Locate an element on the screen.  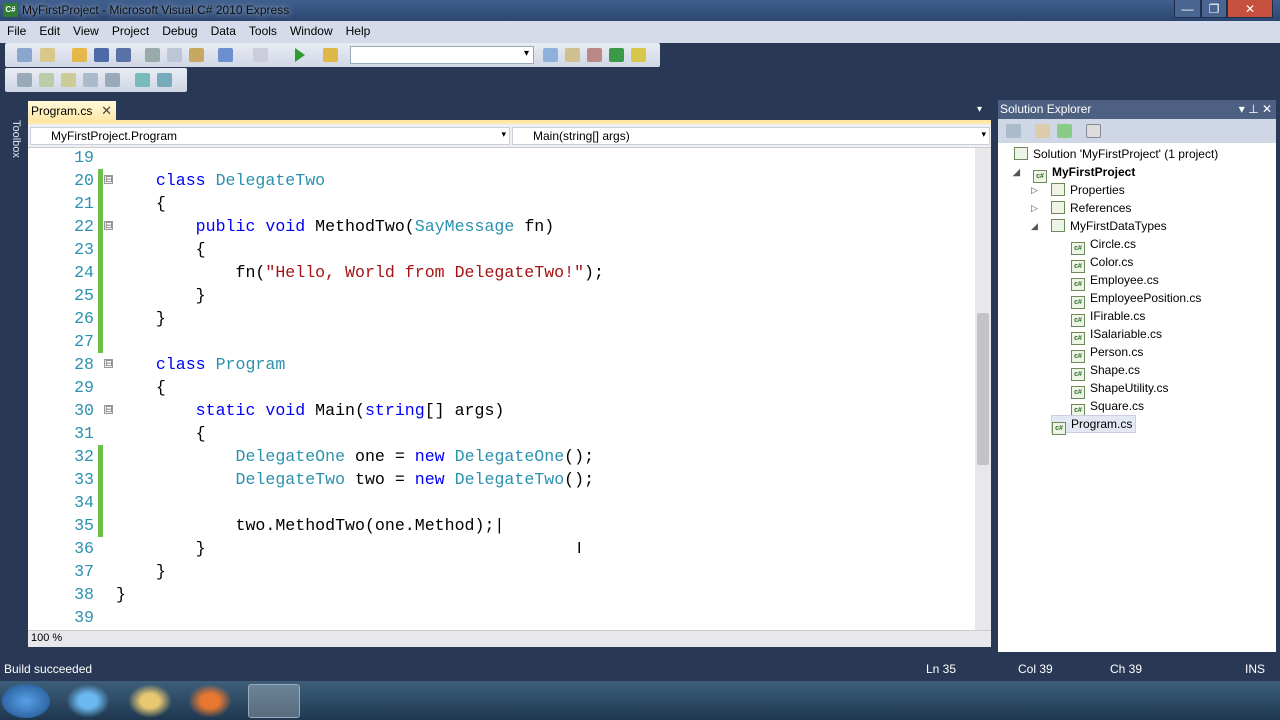
tree-node: c# IFirable.cs is located at coordinates (1108, 317).